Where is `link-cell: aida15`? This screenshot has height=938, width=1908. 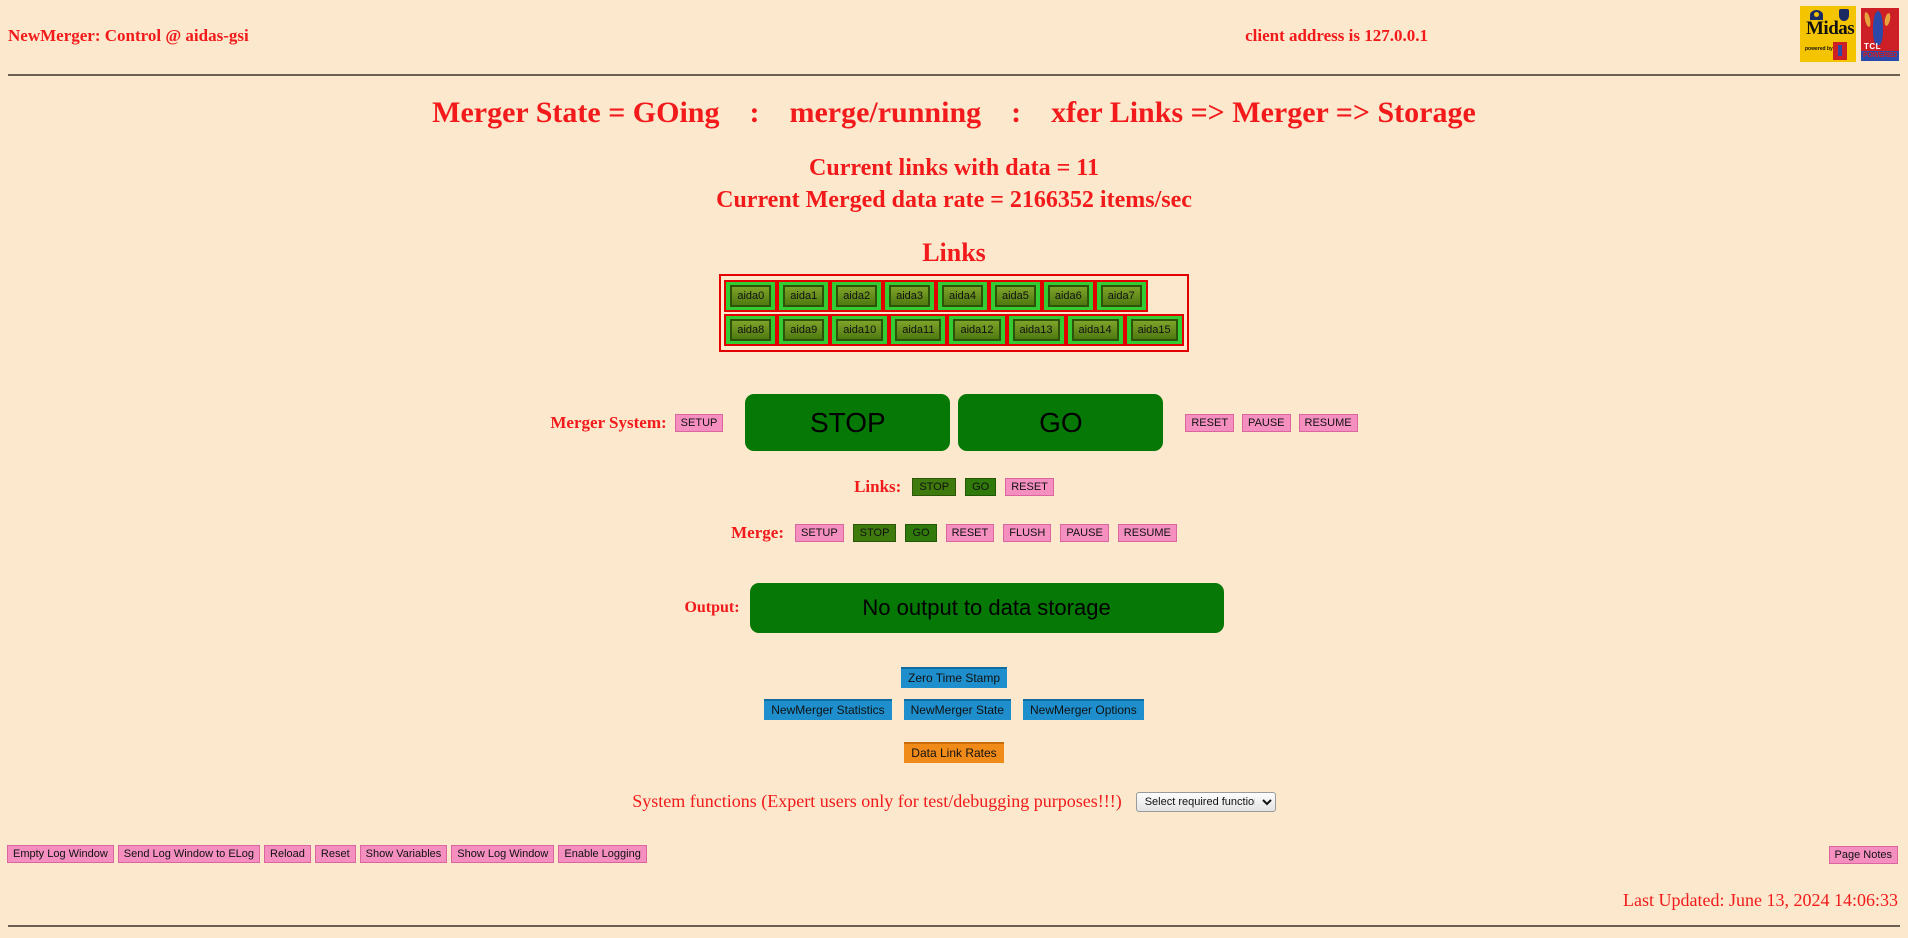
link-cell: aida15 is located at coordinates (1154, 330).